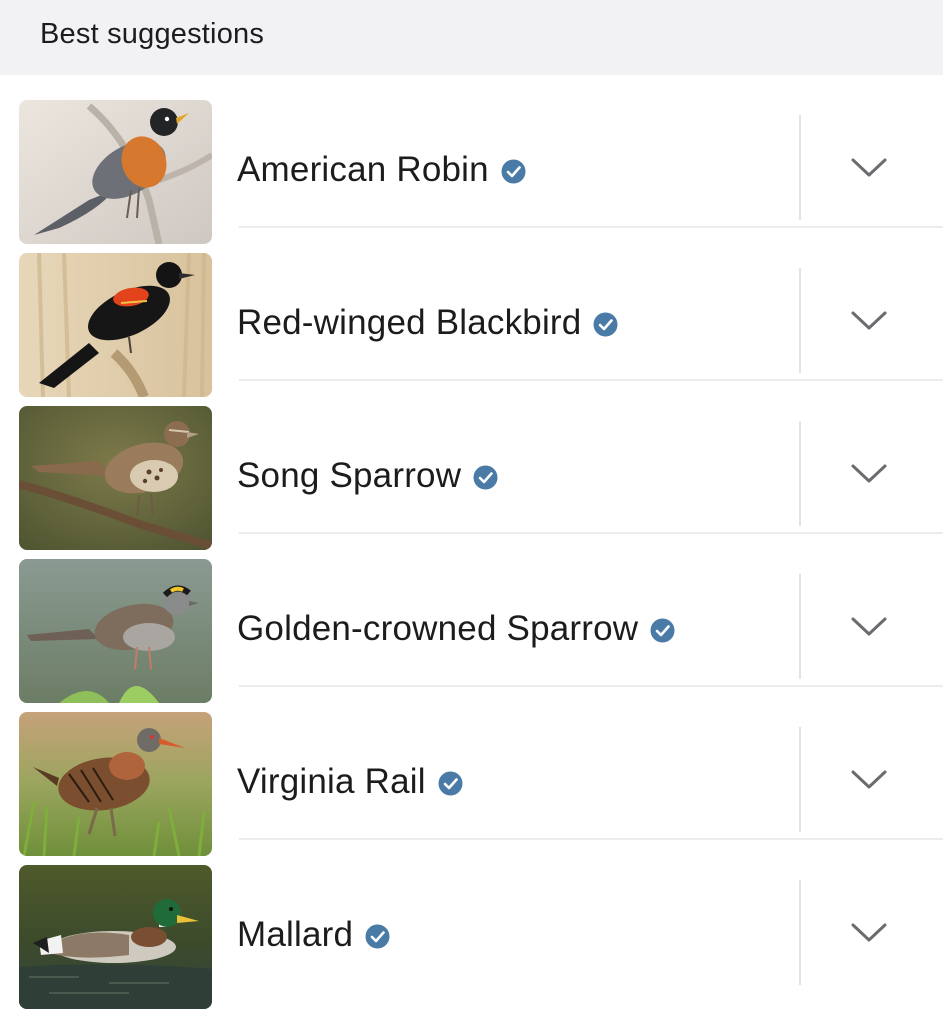 Image resolution: width=943 pixels, height=1024 pixels. What do you see at coordinates (471, 37) in the screenshot?
I see `section-header: Best suggestions` at bounding box center [471, 37].